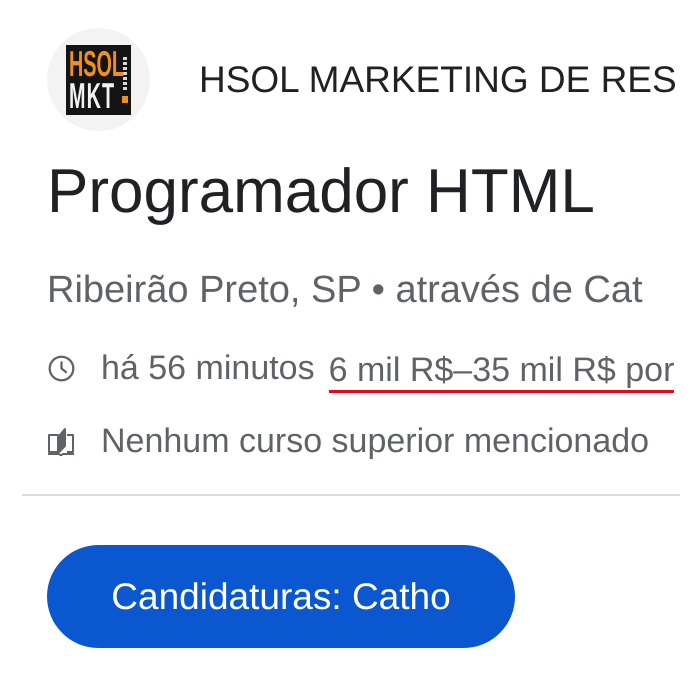  What do you see at coordinates (208, 368) in the screenshot?
I see `posted-time-text: há 56 minutos` at bounding box center [208, 368].